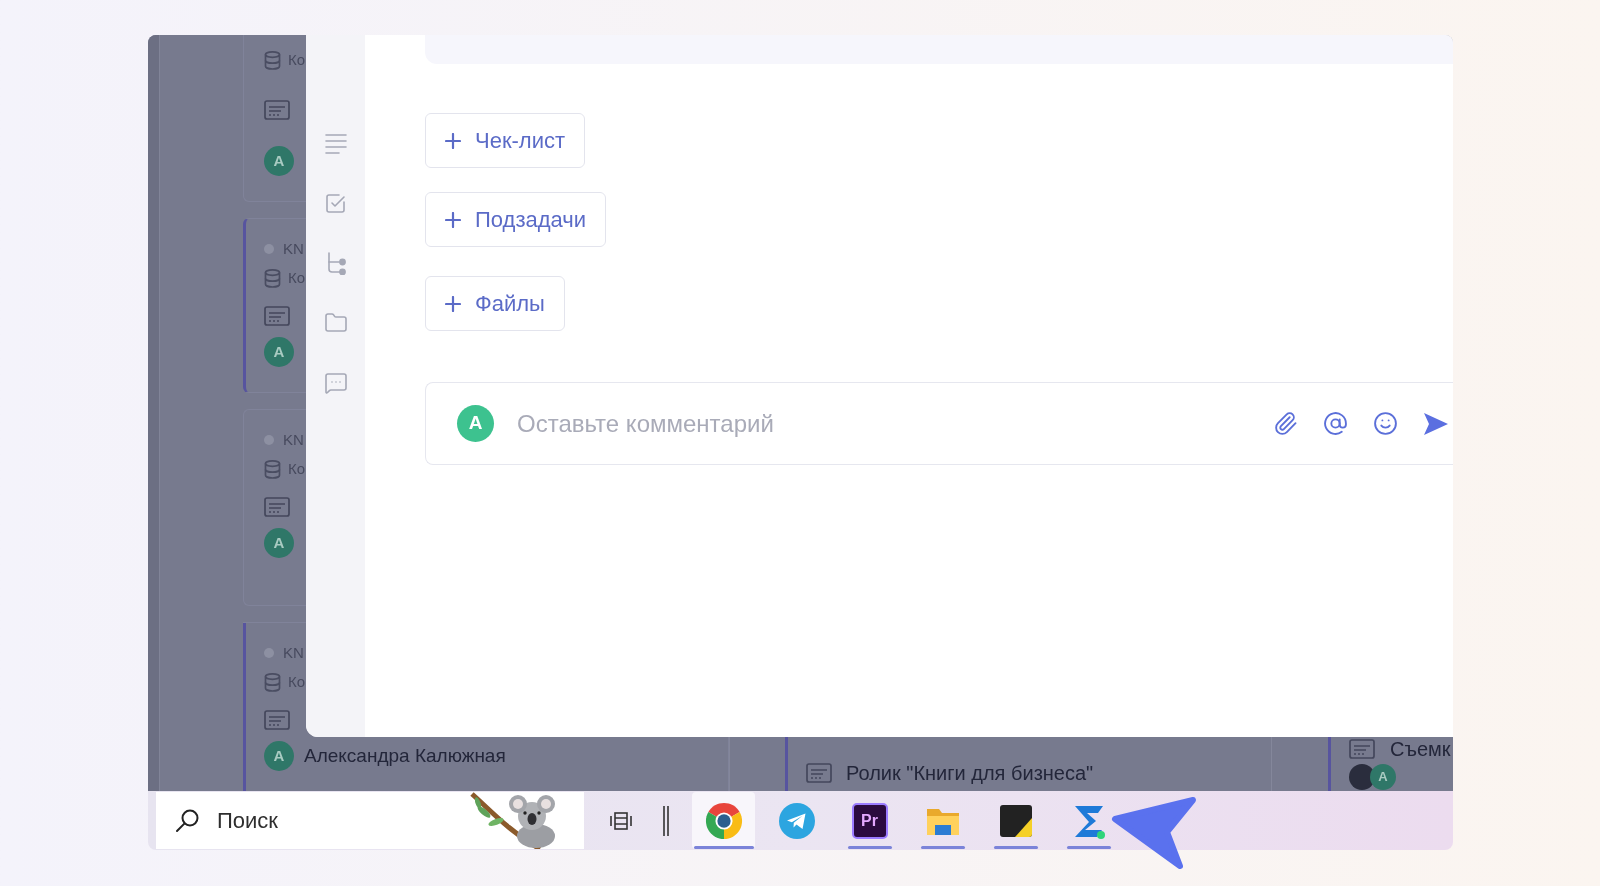  What do you see at coordinates (343, 820) in the screenshot?
I see `search-field: Поиск` at bounding box center [343, 820].